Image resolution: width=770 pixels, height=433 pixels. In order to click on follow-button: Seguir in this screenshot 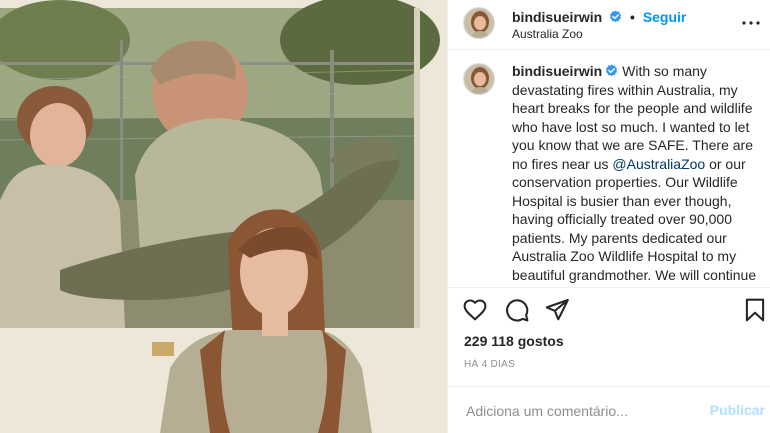, I will do `click(665, 17)`.